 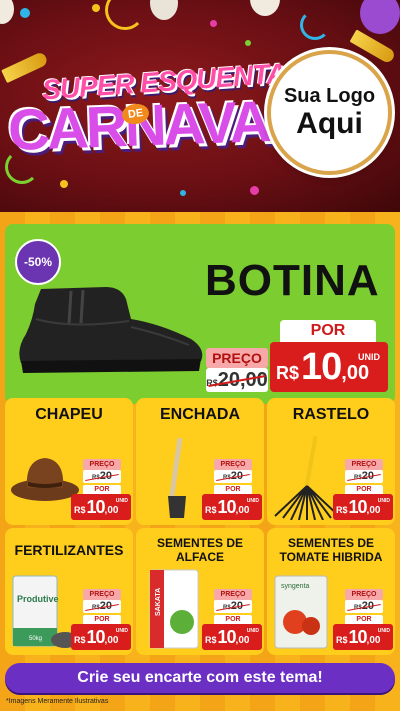 What do you see at coordinates (38, 262) in the screenshot?
I see `discount-badge: -50%` at bounding box center [38, 262].